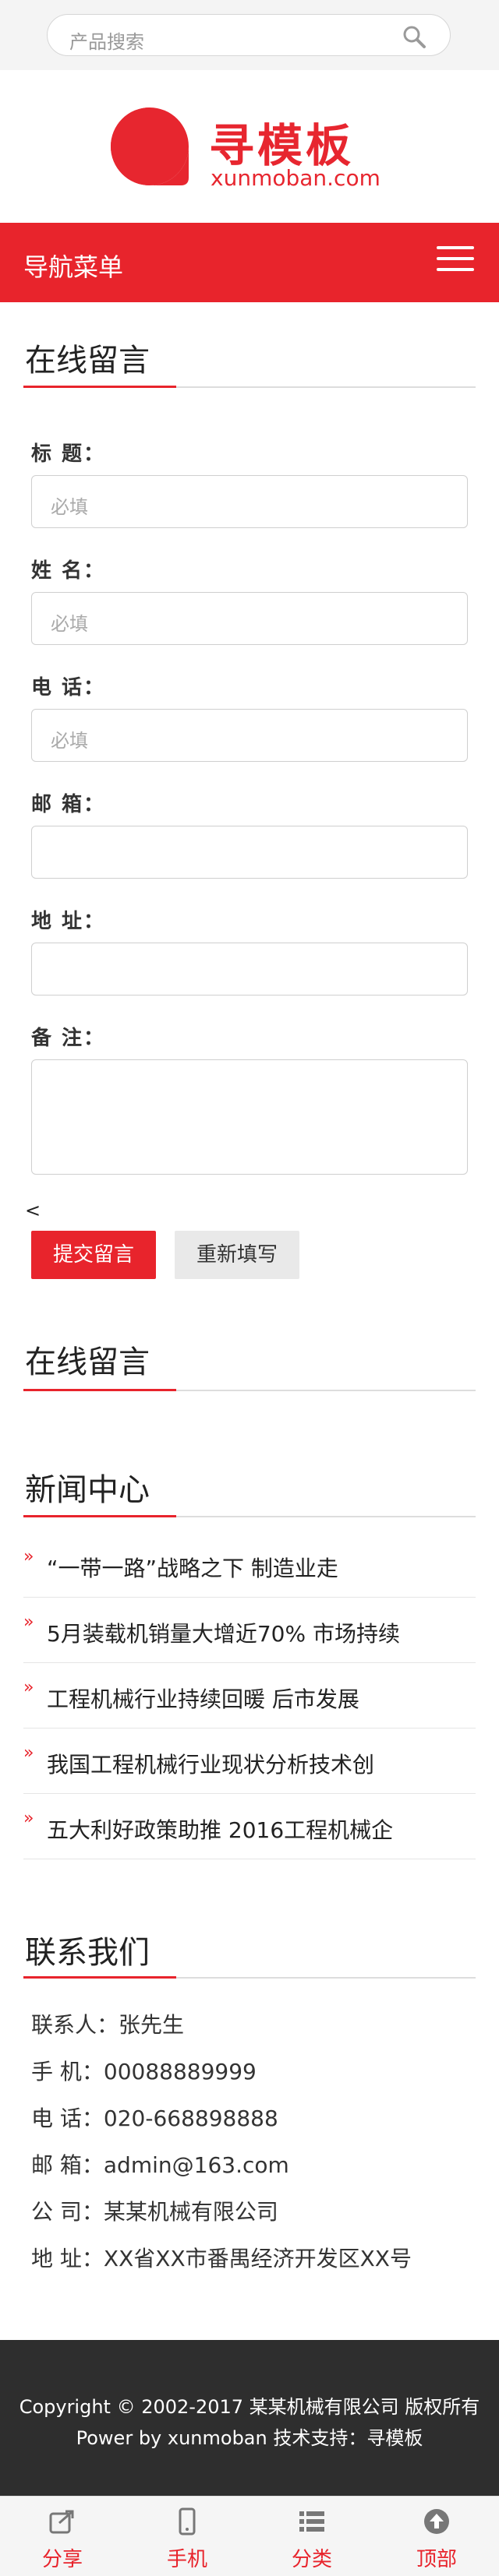 This screenshot has height=2576, width=499. I want to click on field-label-email: 邮 箱：, so click(68, 804).